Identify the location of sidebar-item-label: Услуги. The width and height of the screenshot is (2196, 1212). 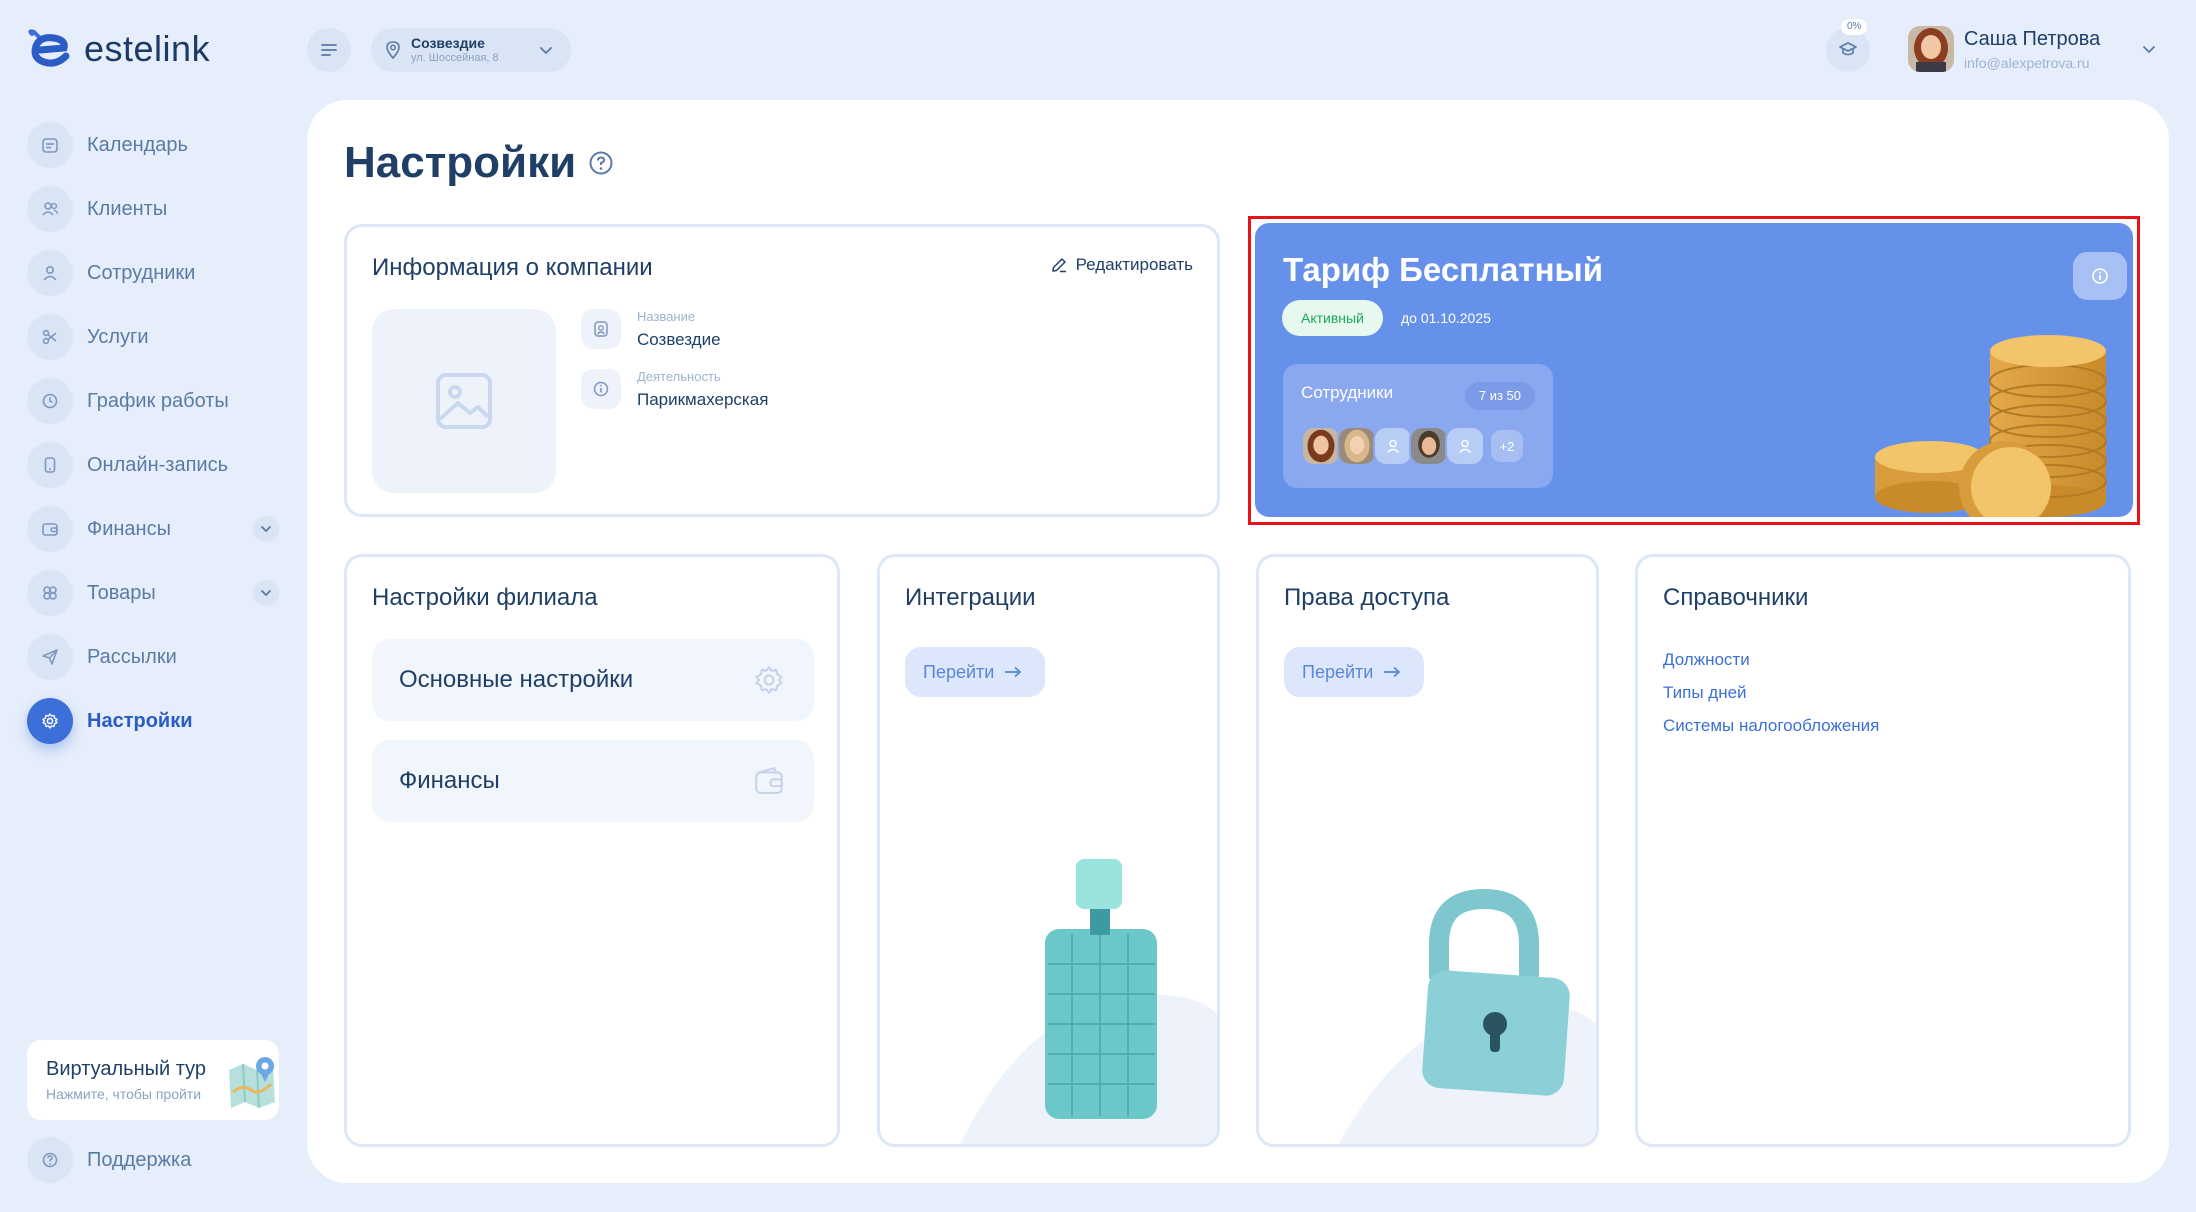
(118, 336).